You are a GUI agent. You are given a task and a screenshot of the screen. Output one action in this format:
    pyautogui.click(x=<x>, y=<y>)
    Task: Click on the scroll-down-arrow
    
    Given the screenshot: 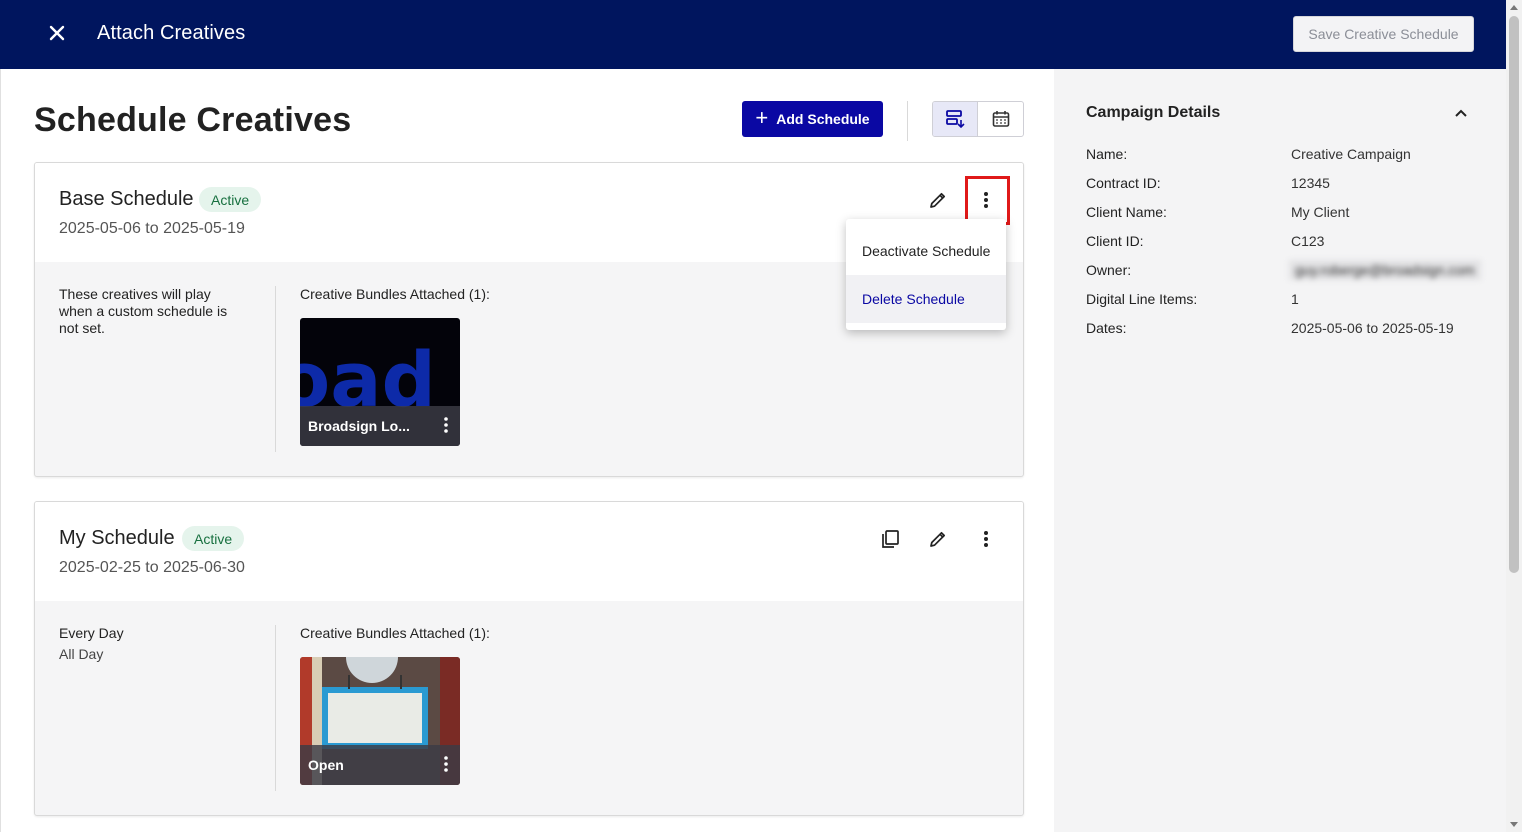 What is the action you would take?
    pyautogui.click(x=1514, y=824)
    